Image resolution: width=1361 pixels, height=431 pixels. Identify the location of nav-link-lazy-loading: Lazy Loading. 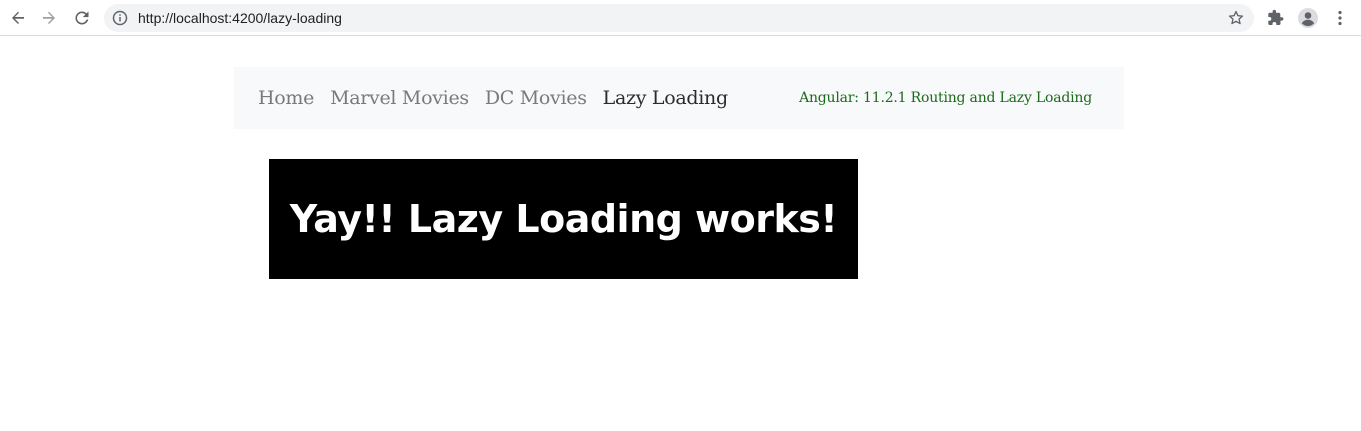
(665, 98).